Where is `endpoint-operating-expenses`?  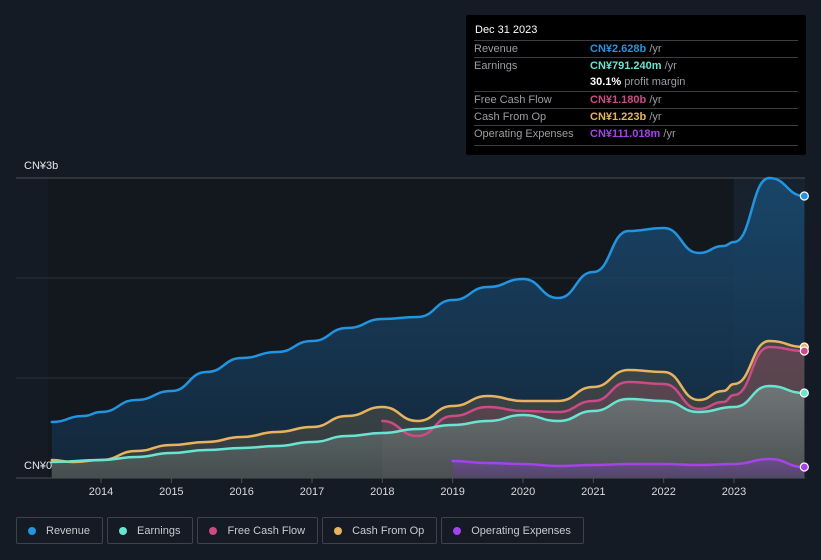
endpoint-operating-expenses is located at coordinates (804, 467).